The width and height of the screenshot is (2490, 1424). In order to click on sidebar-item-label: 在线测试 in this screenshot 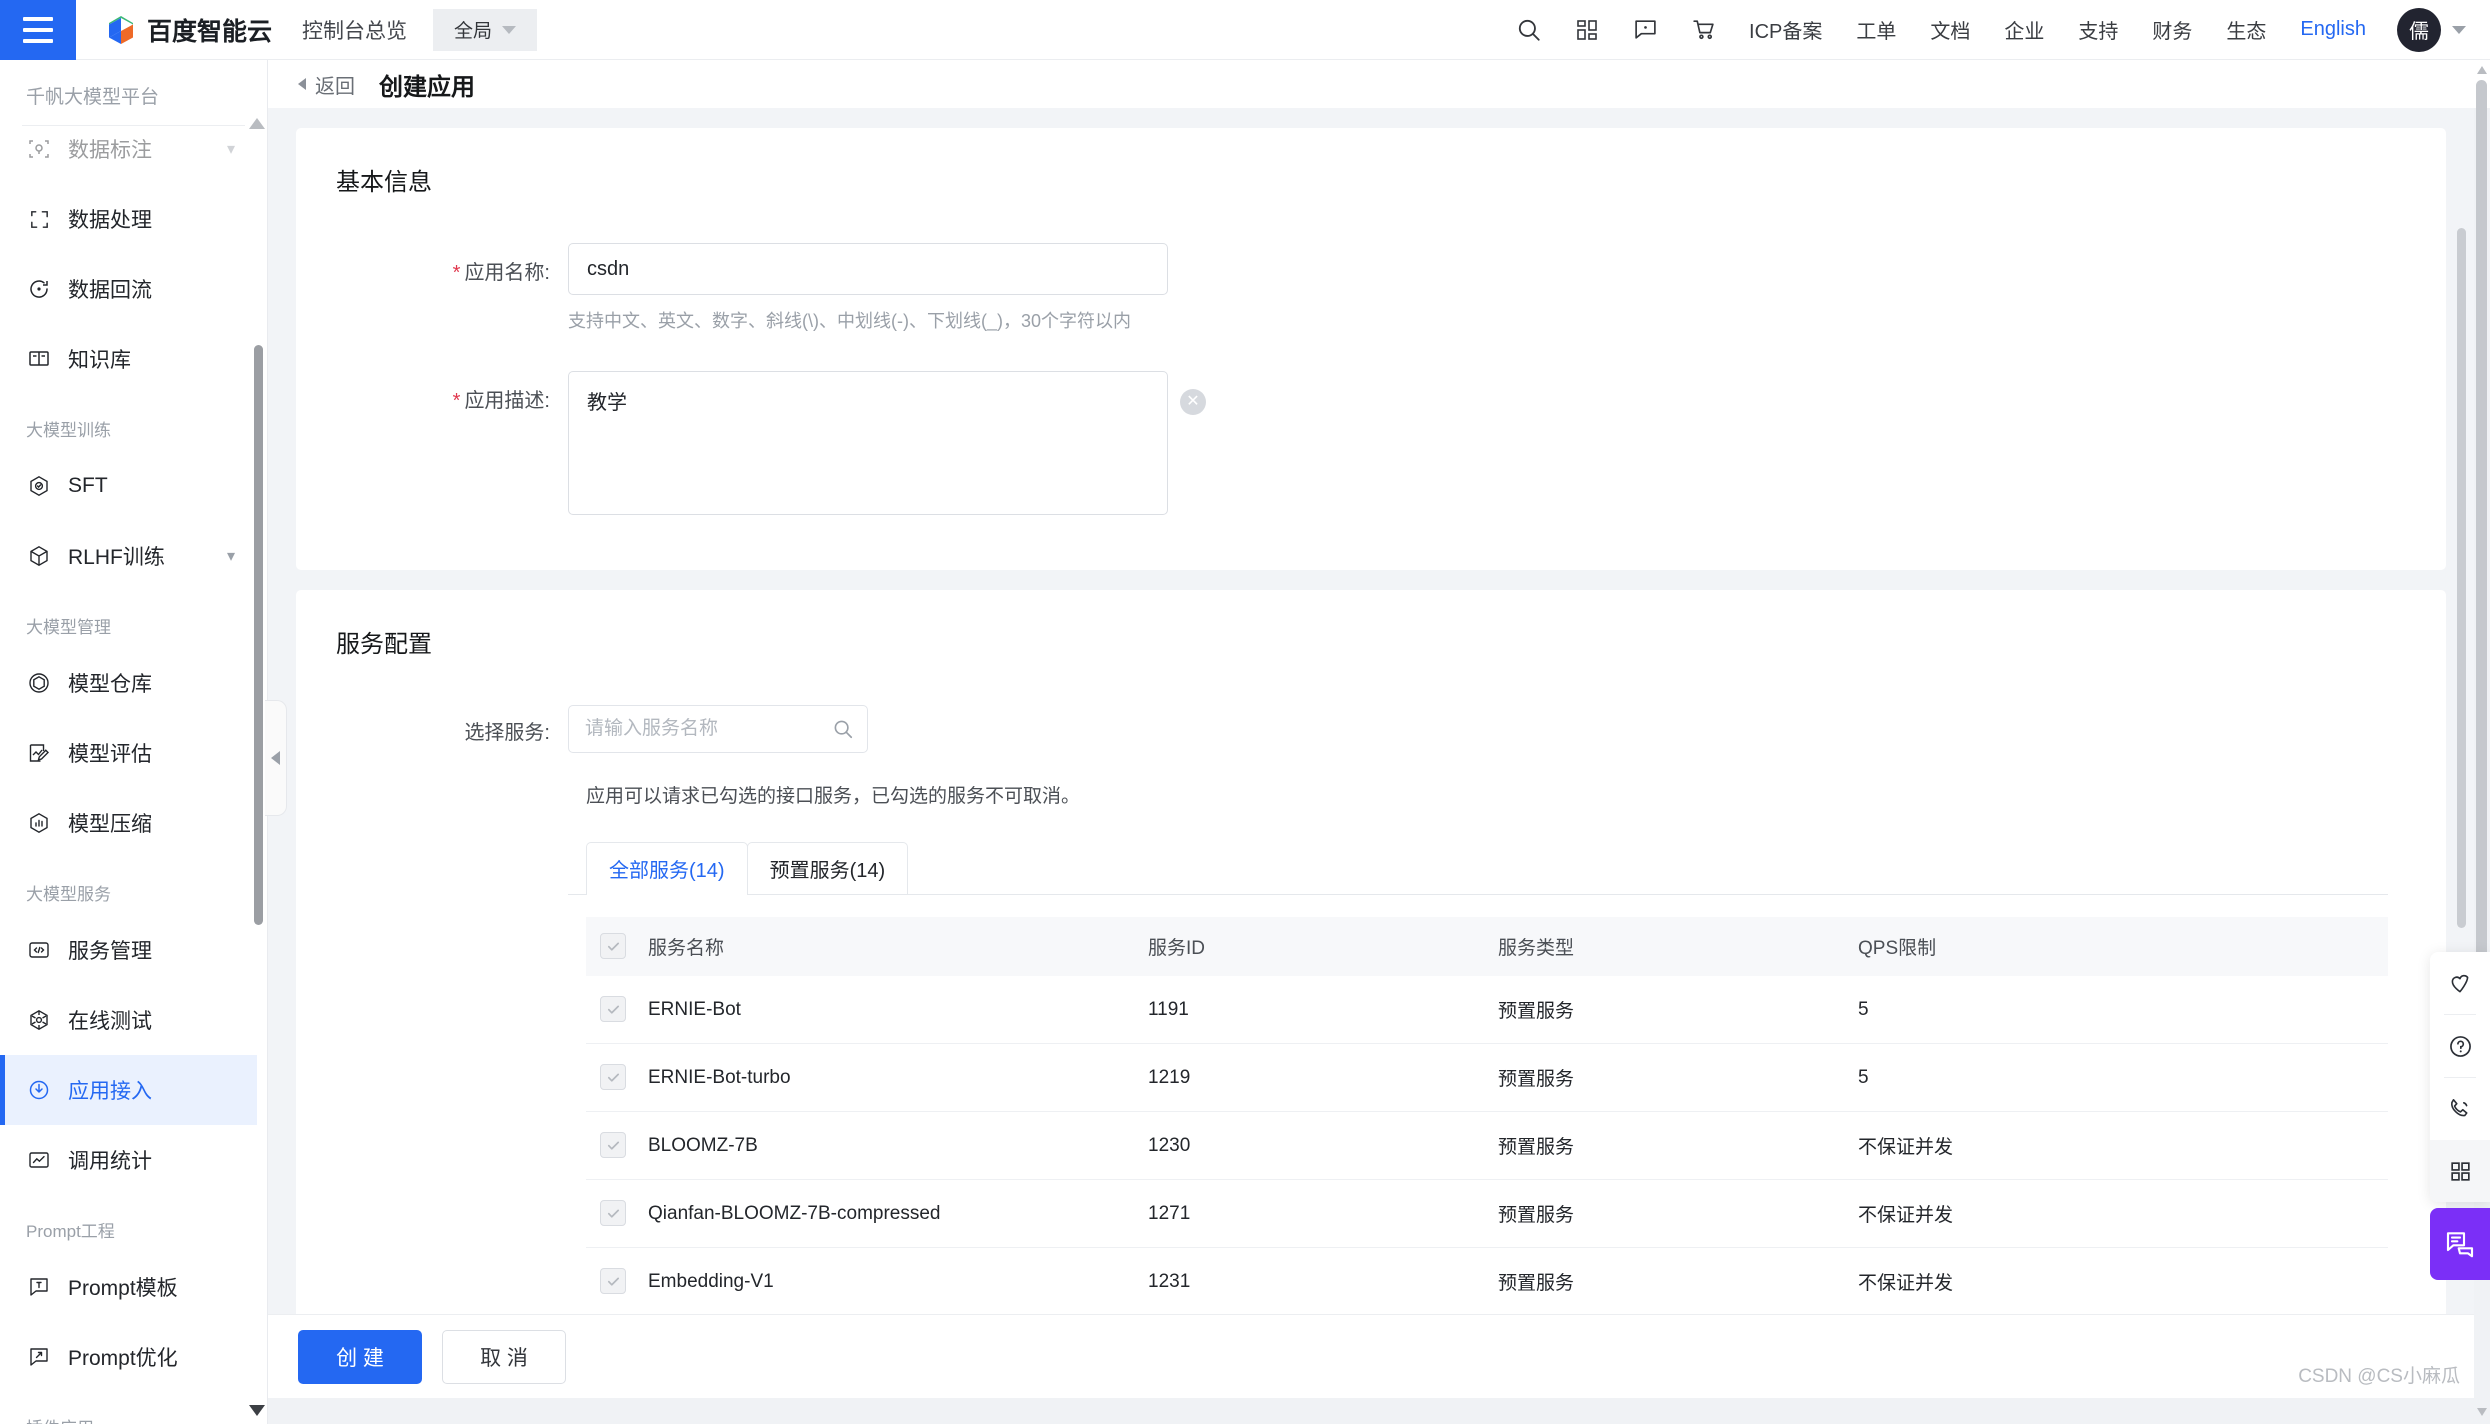, I will do `click(110, 1021)`.